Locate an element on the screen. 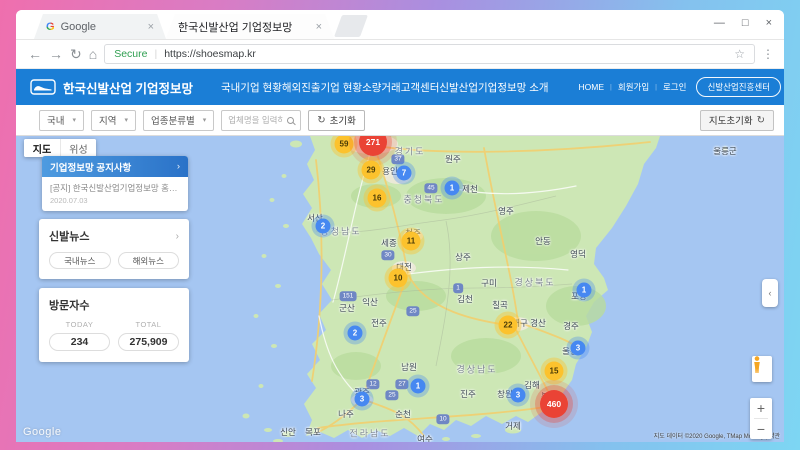 The width and height of the screenshot is (800, 450). home-icon: ⌂ is located at coordinates (93, 54).